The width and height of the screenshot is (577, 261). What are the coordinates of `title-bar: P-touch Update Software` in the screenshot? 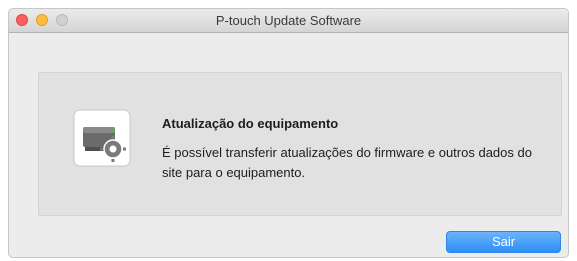 It's located at (288, 21).